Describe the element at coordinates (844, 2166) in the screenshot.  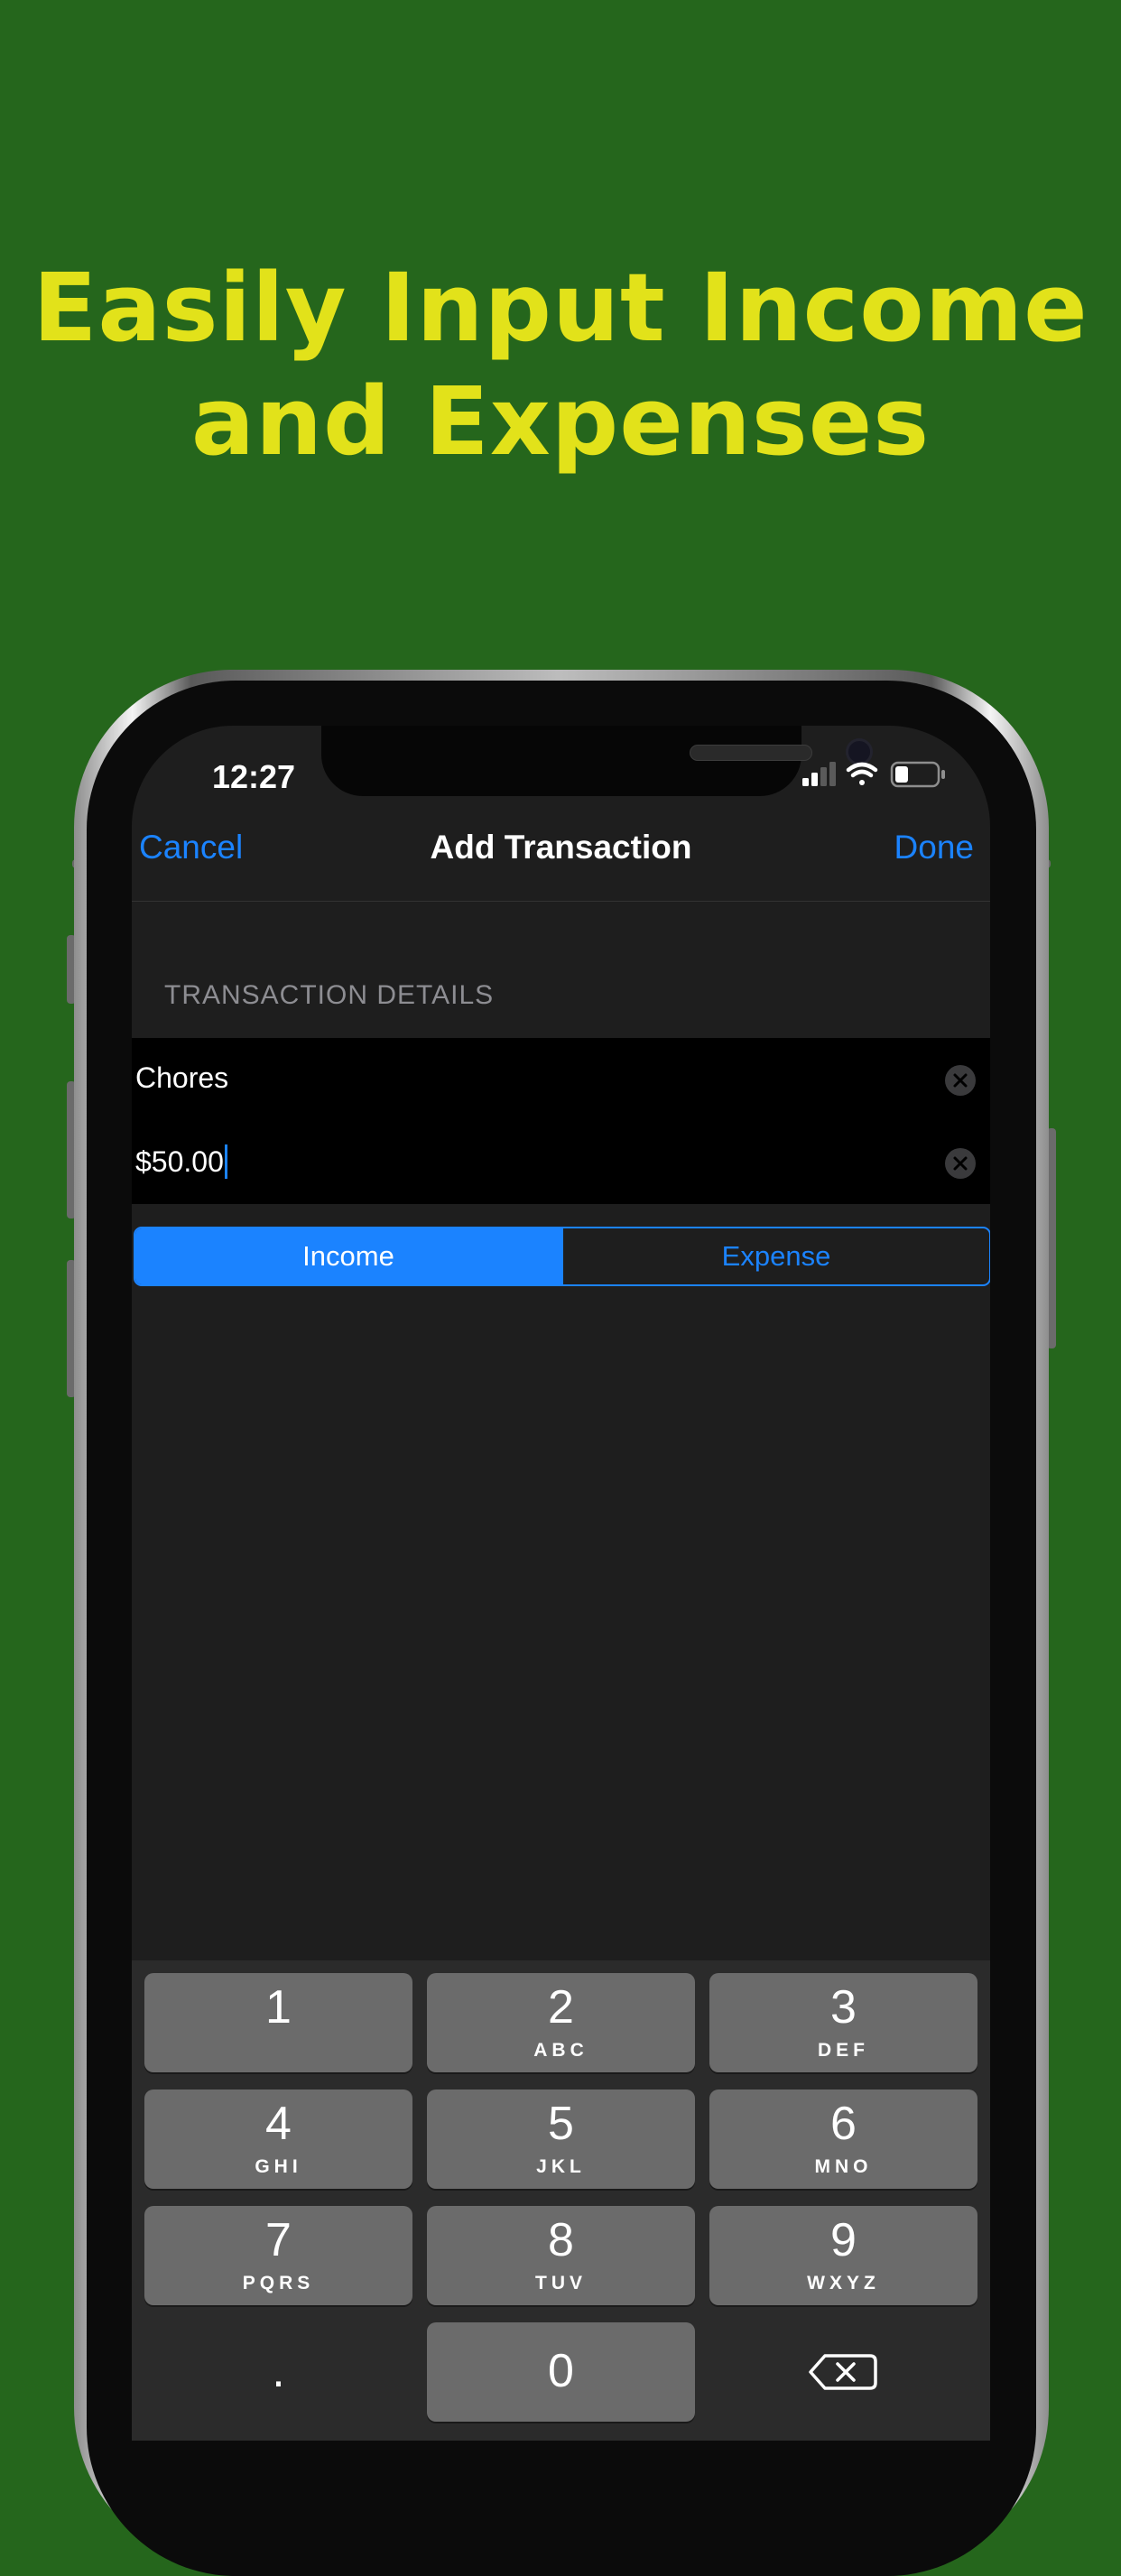
I see `key-6-letters: MNO` at that location.